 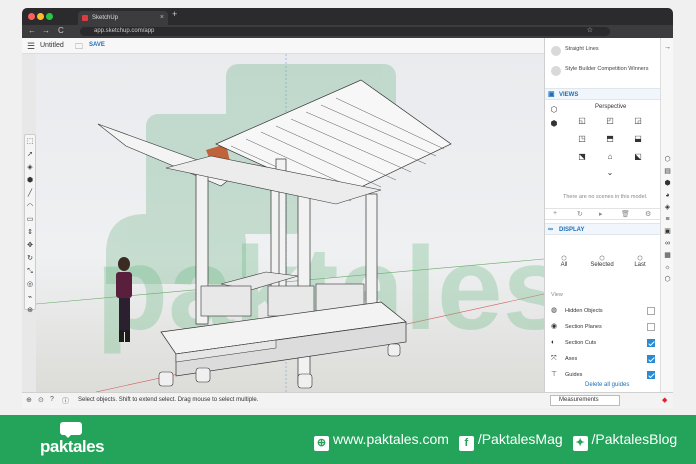 I want to click on left-view-icon: ⬓, so click(x=638, y=139).